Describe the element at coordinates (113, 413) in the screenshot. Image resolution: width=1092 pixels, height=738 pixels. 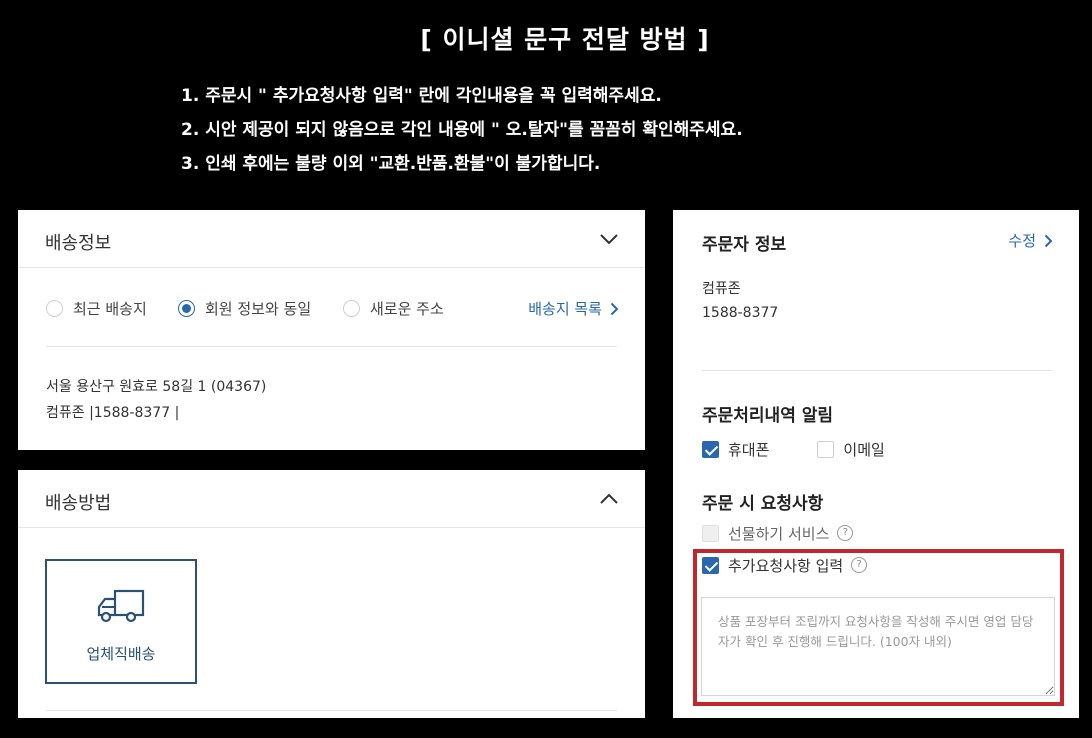
I see `contact-line: 컴퓨존 |1588-8377 |` at that location.